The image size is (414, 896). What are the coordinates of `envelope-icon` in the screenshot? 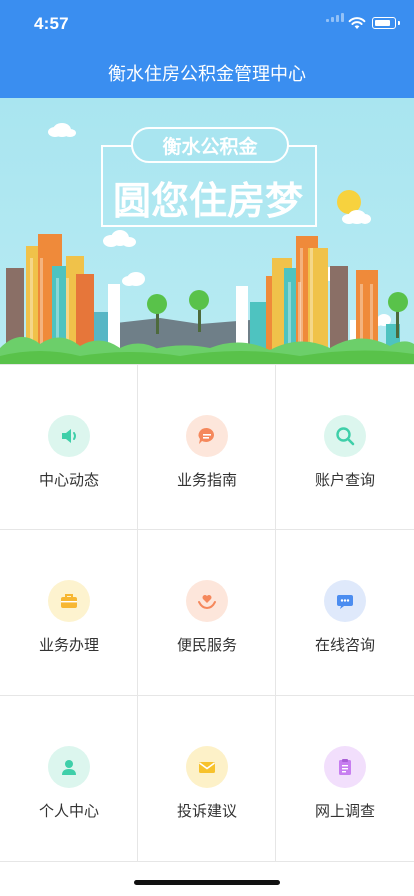 It's located at (207, 767).